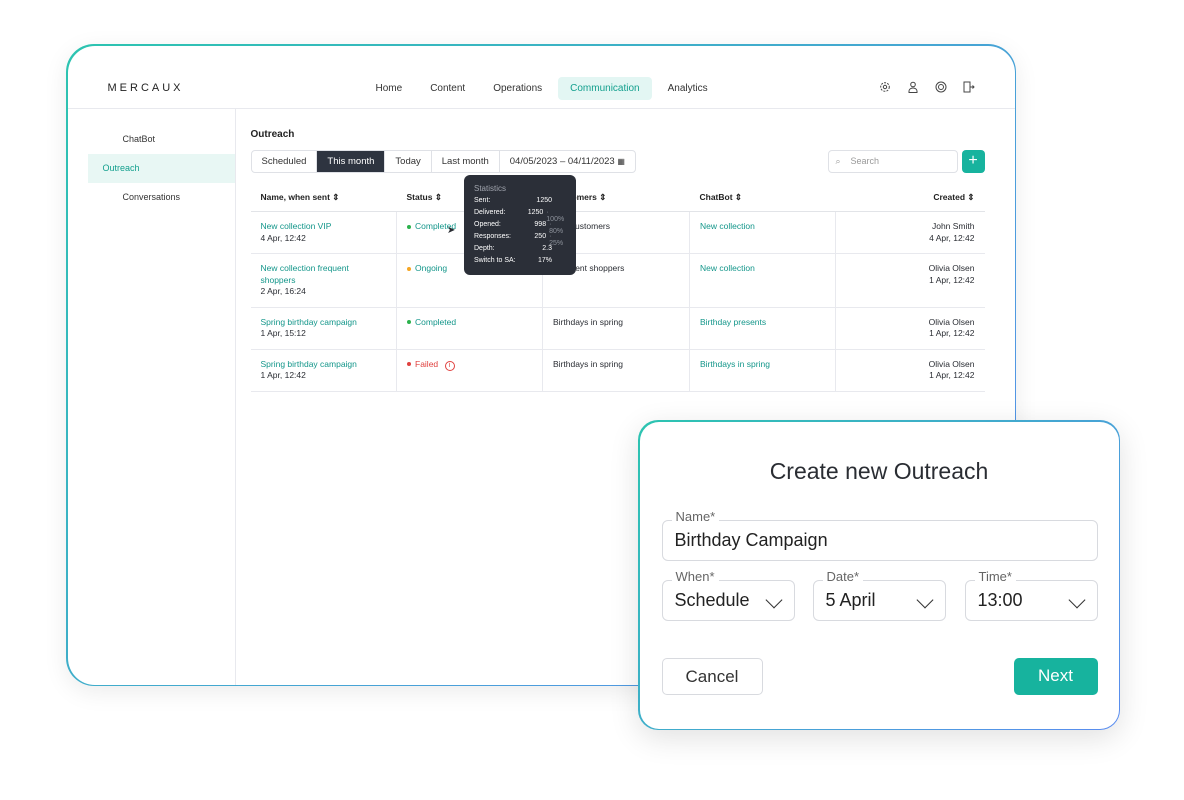 The image size is (1184, 800). I want to click on time-value: 13:00, so click(1000, 599).